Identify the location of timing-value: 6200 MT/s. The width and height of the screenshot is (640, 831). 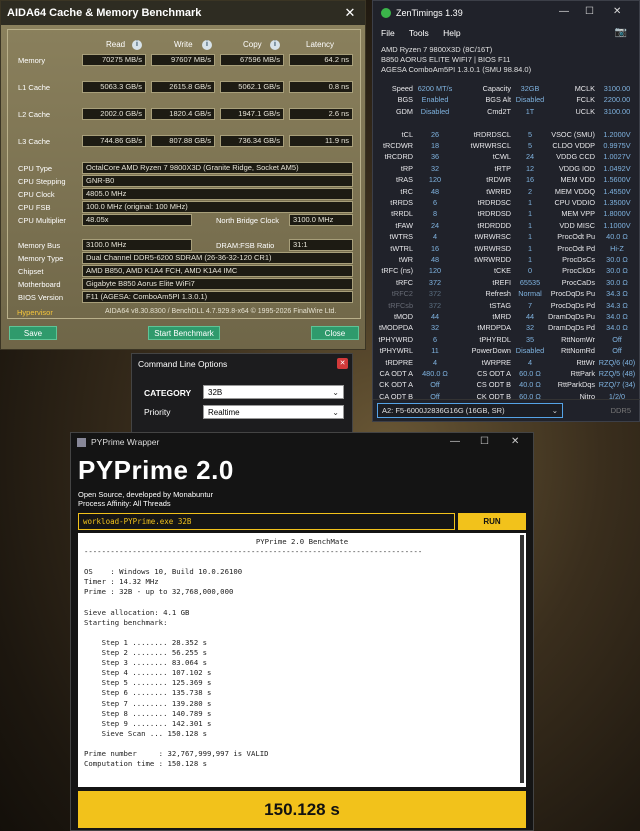
(435, 88).